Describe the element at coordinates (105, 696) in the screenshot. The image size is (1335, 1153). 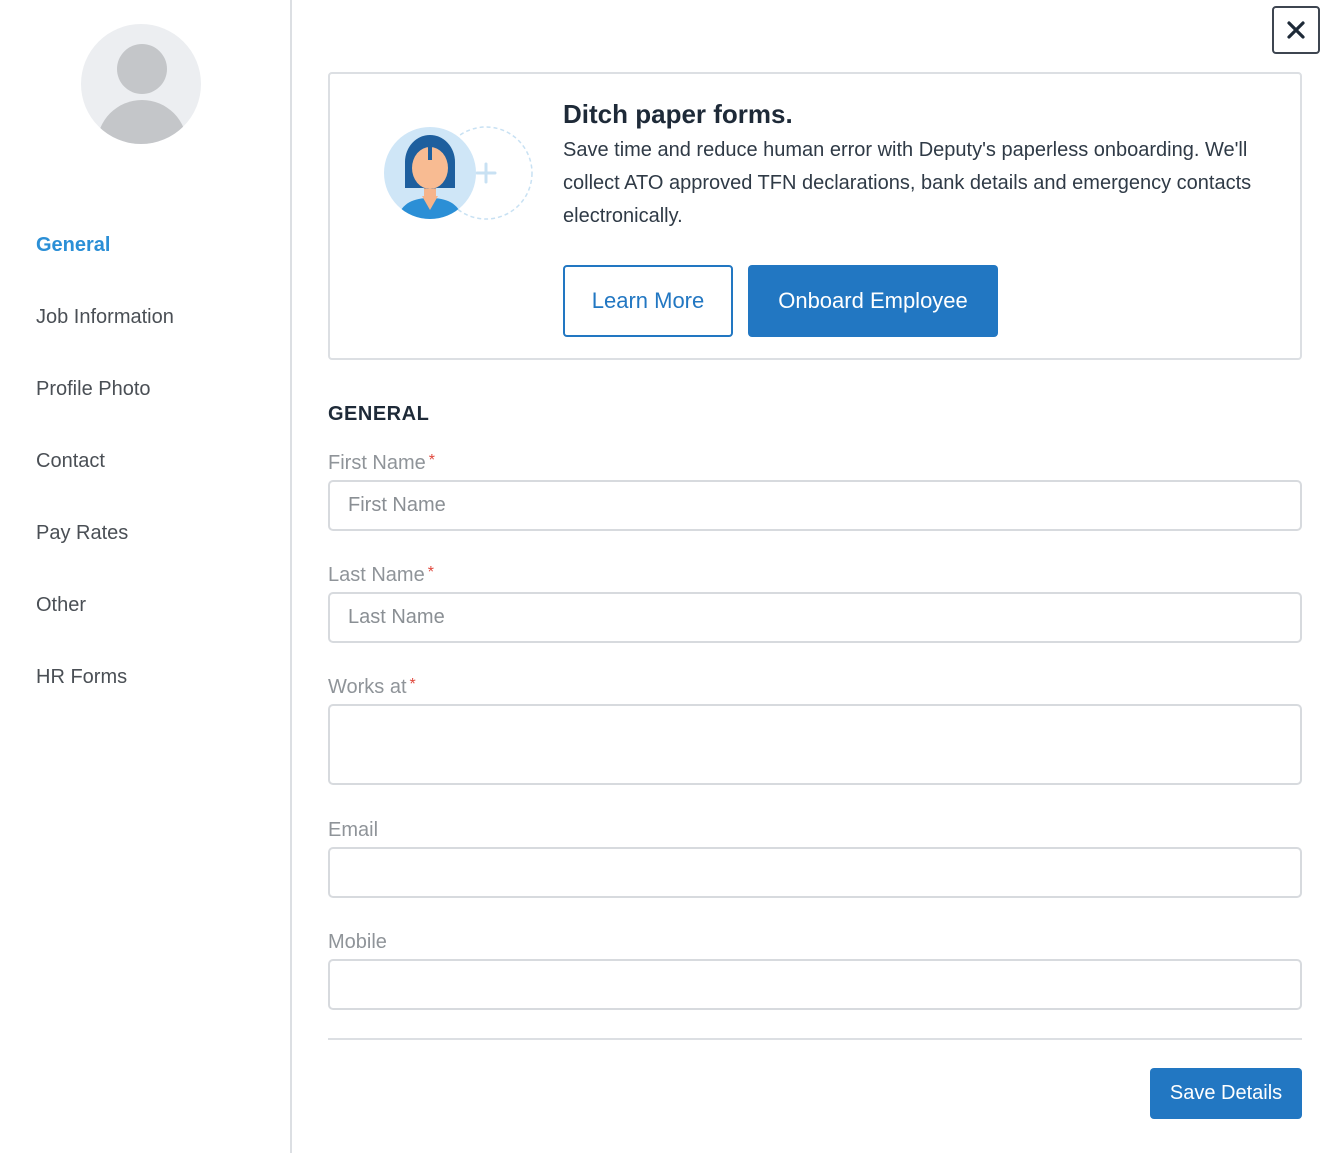
I see `sidebar-item-hr-forms: HR Forms` at that location.